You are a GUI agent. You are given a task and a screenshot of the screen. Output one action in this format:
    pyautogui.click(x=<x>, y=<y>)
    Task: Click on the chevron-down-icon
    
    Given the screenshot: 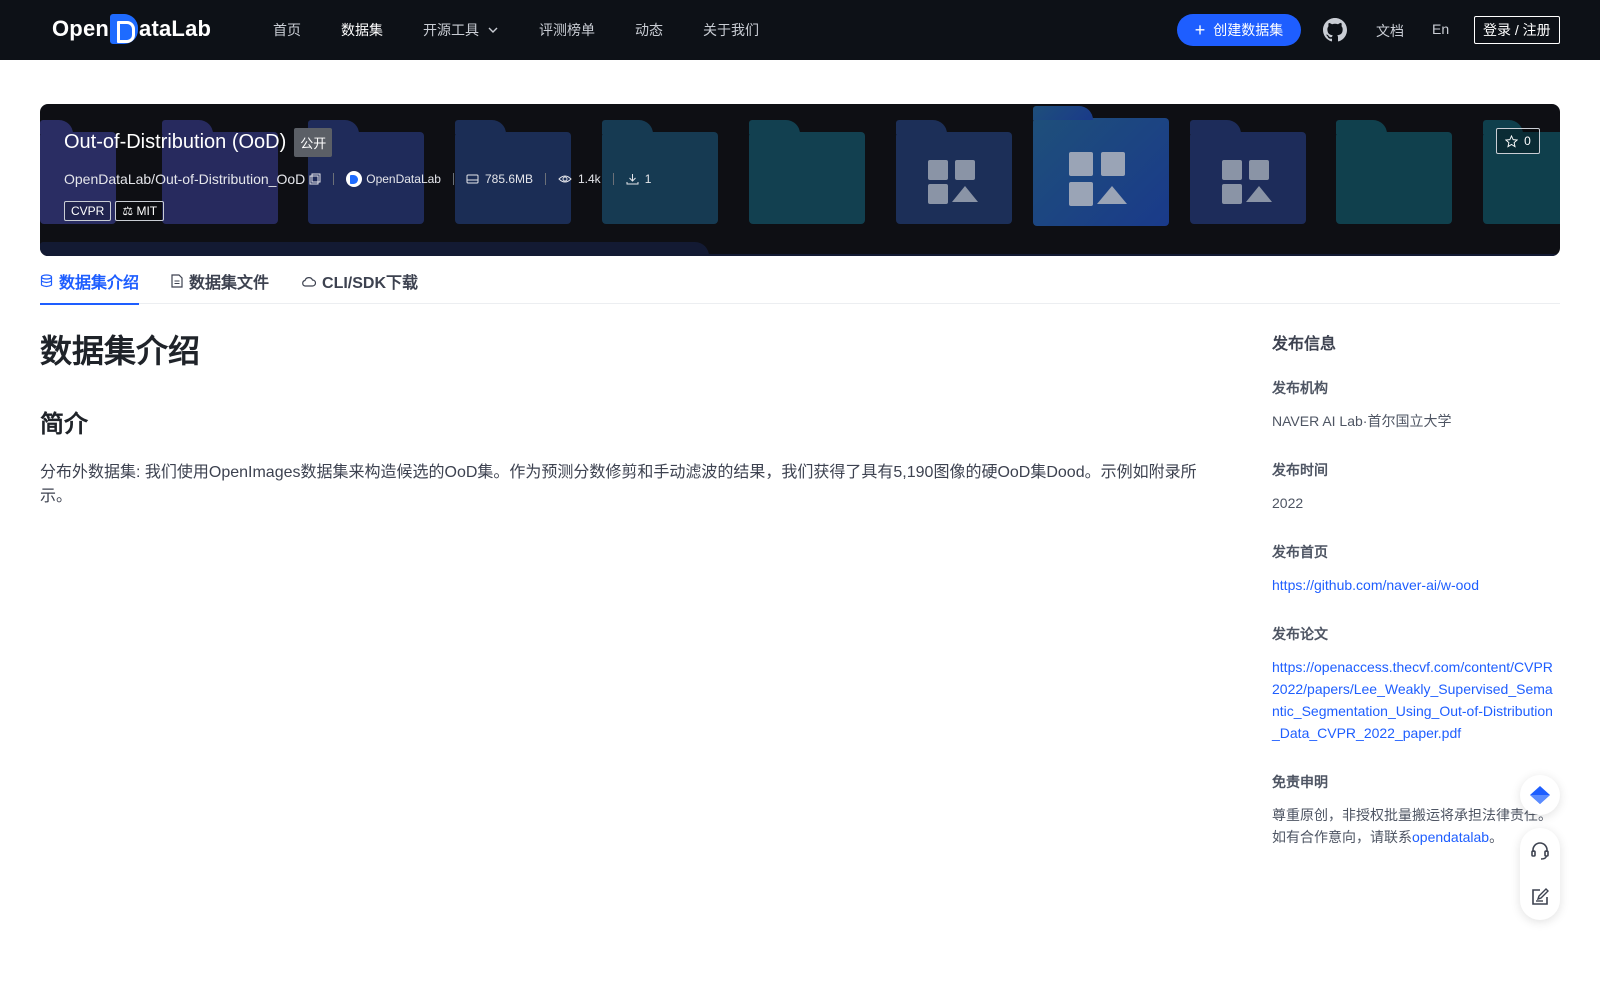 What is the action you would take?
    pyautogui.click(x=493, y=30)
    